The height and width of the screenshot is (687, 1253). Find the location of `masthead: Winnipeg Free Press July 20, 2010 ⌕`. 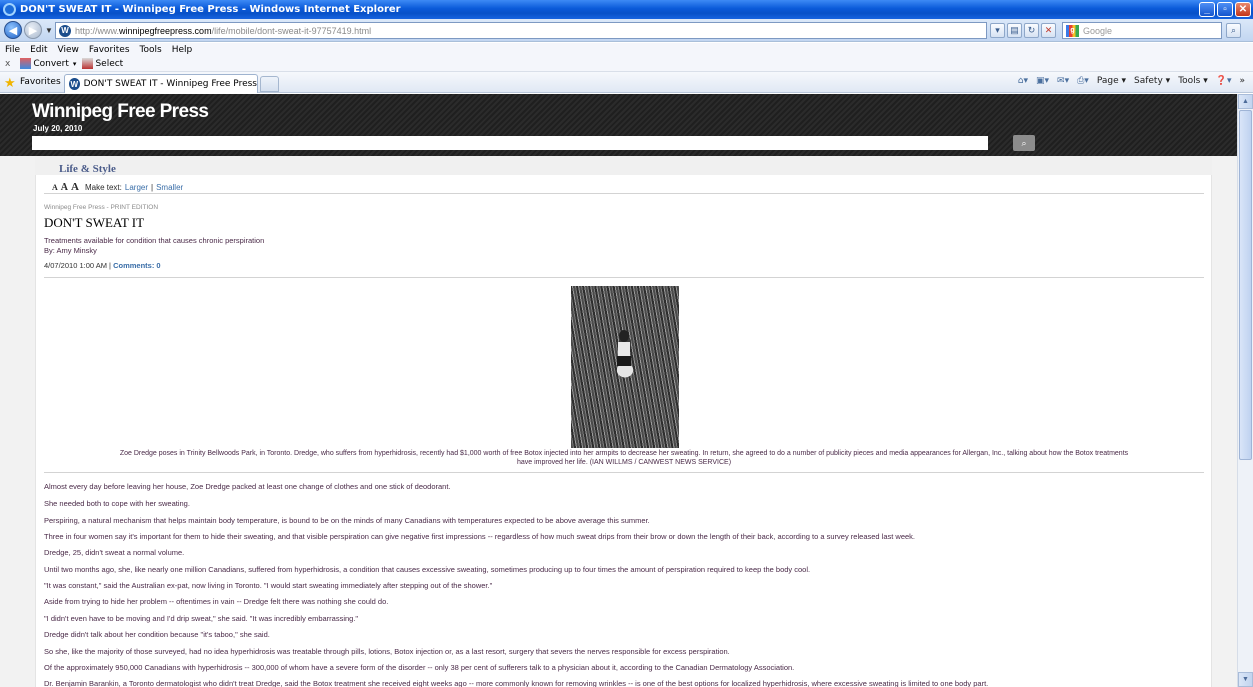

masthead: Winnipeg Free Press July 20, 2010 ⌕ is located at coordinates (618, 125).